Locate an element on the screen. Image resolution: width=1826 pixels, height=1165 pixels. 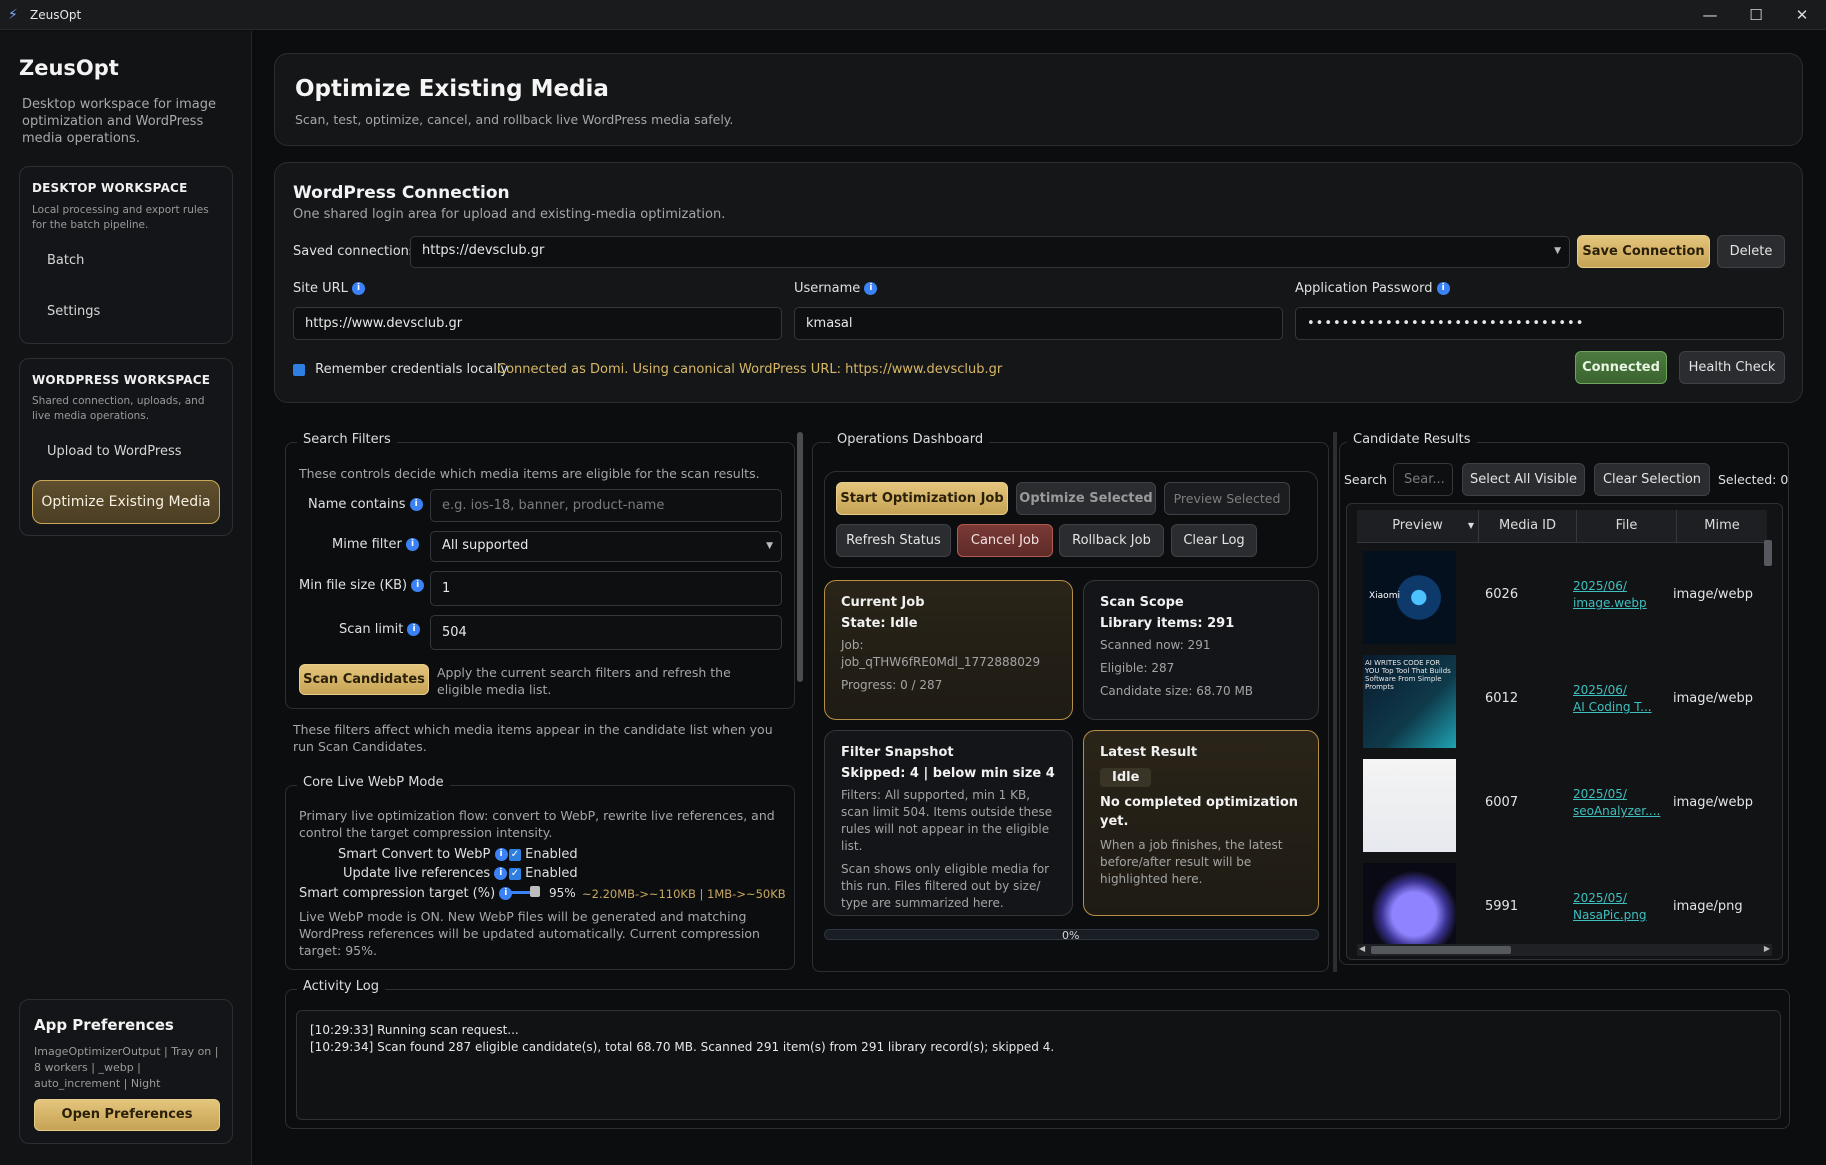
site-url-input: https://www.devsclub.gr is located at coordinates (537, 323).